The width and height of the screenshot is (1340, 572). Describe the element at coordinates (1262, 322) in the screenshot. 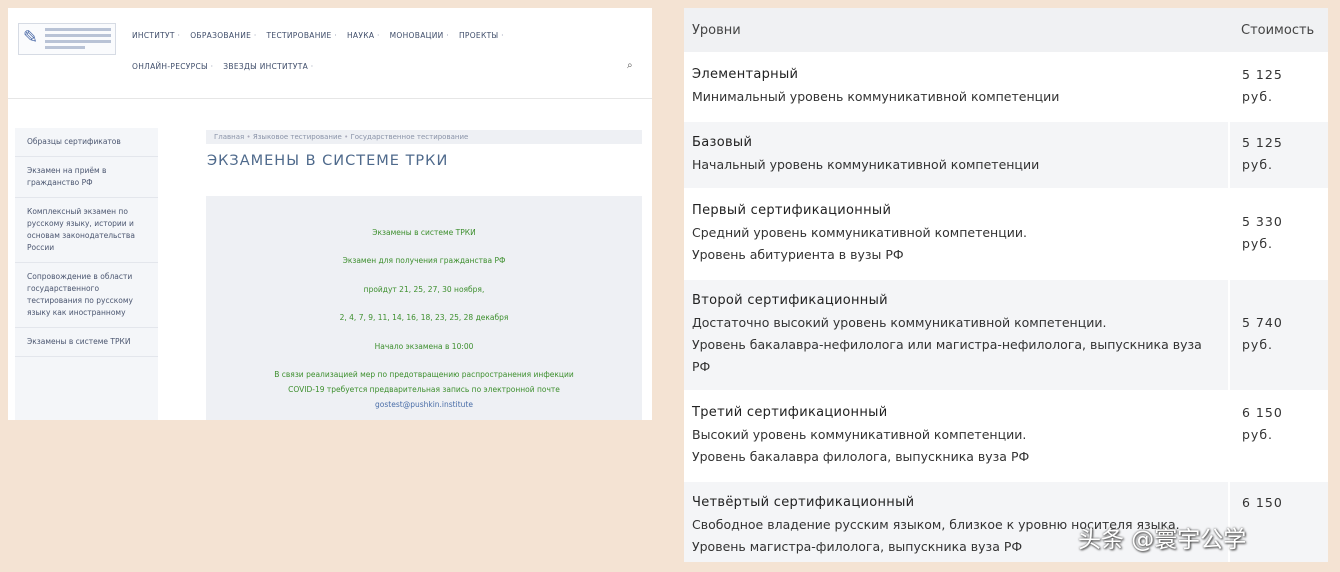

I see `level-price: 5 740` at that location.